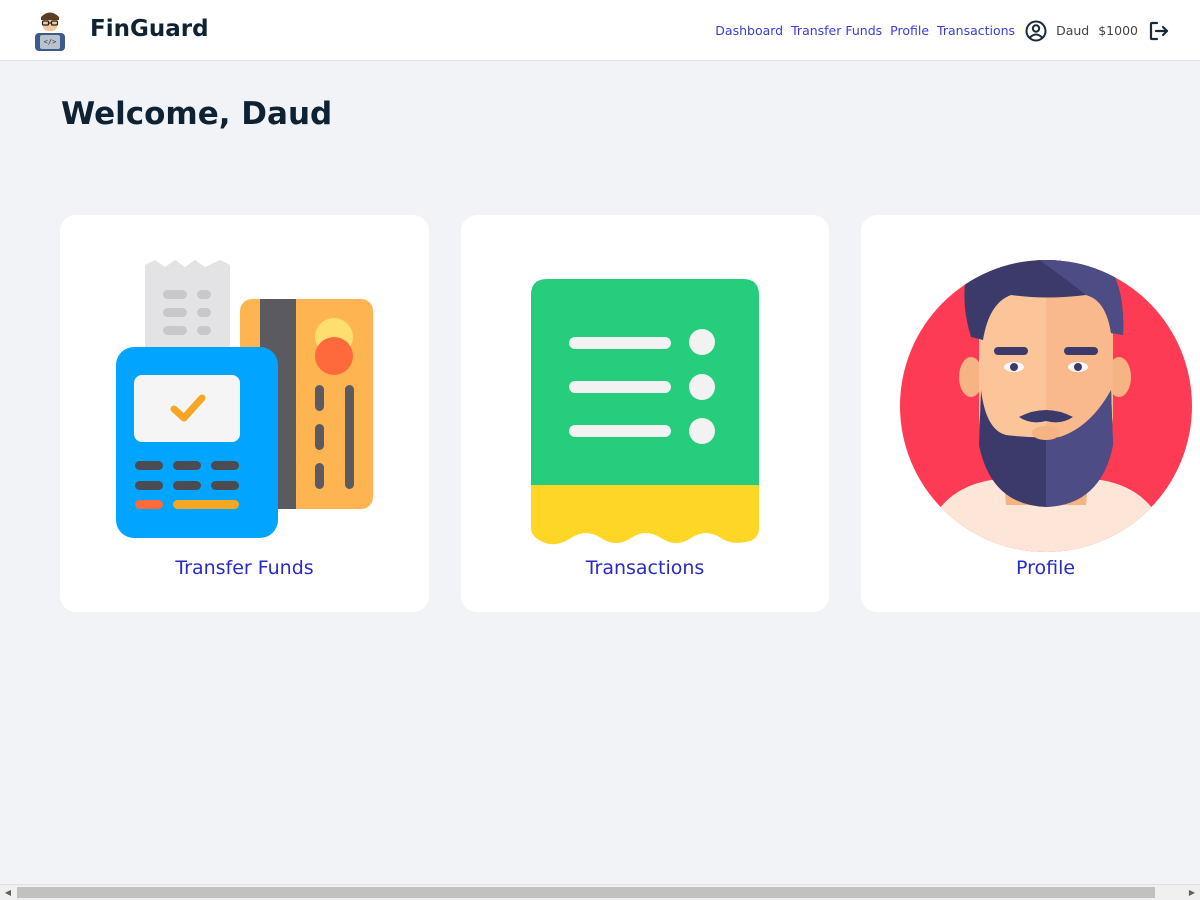  I want to click on receipt-list-icon, so click(645, 412).